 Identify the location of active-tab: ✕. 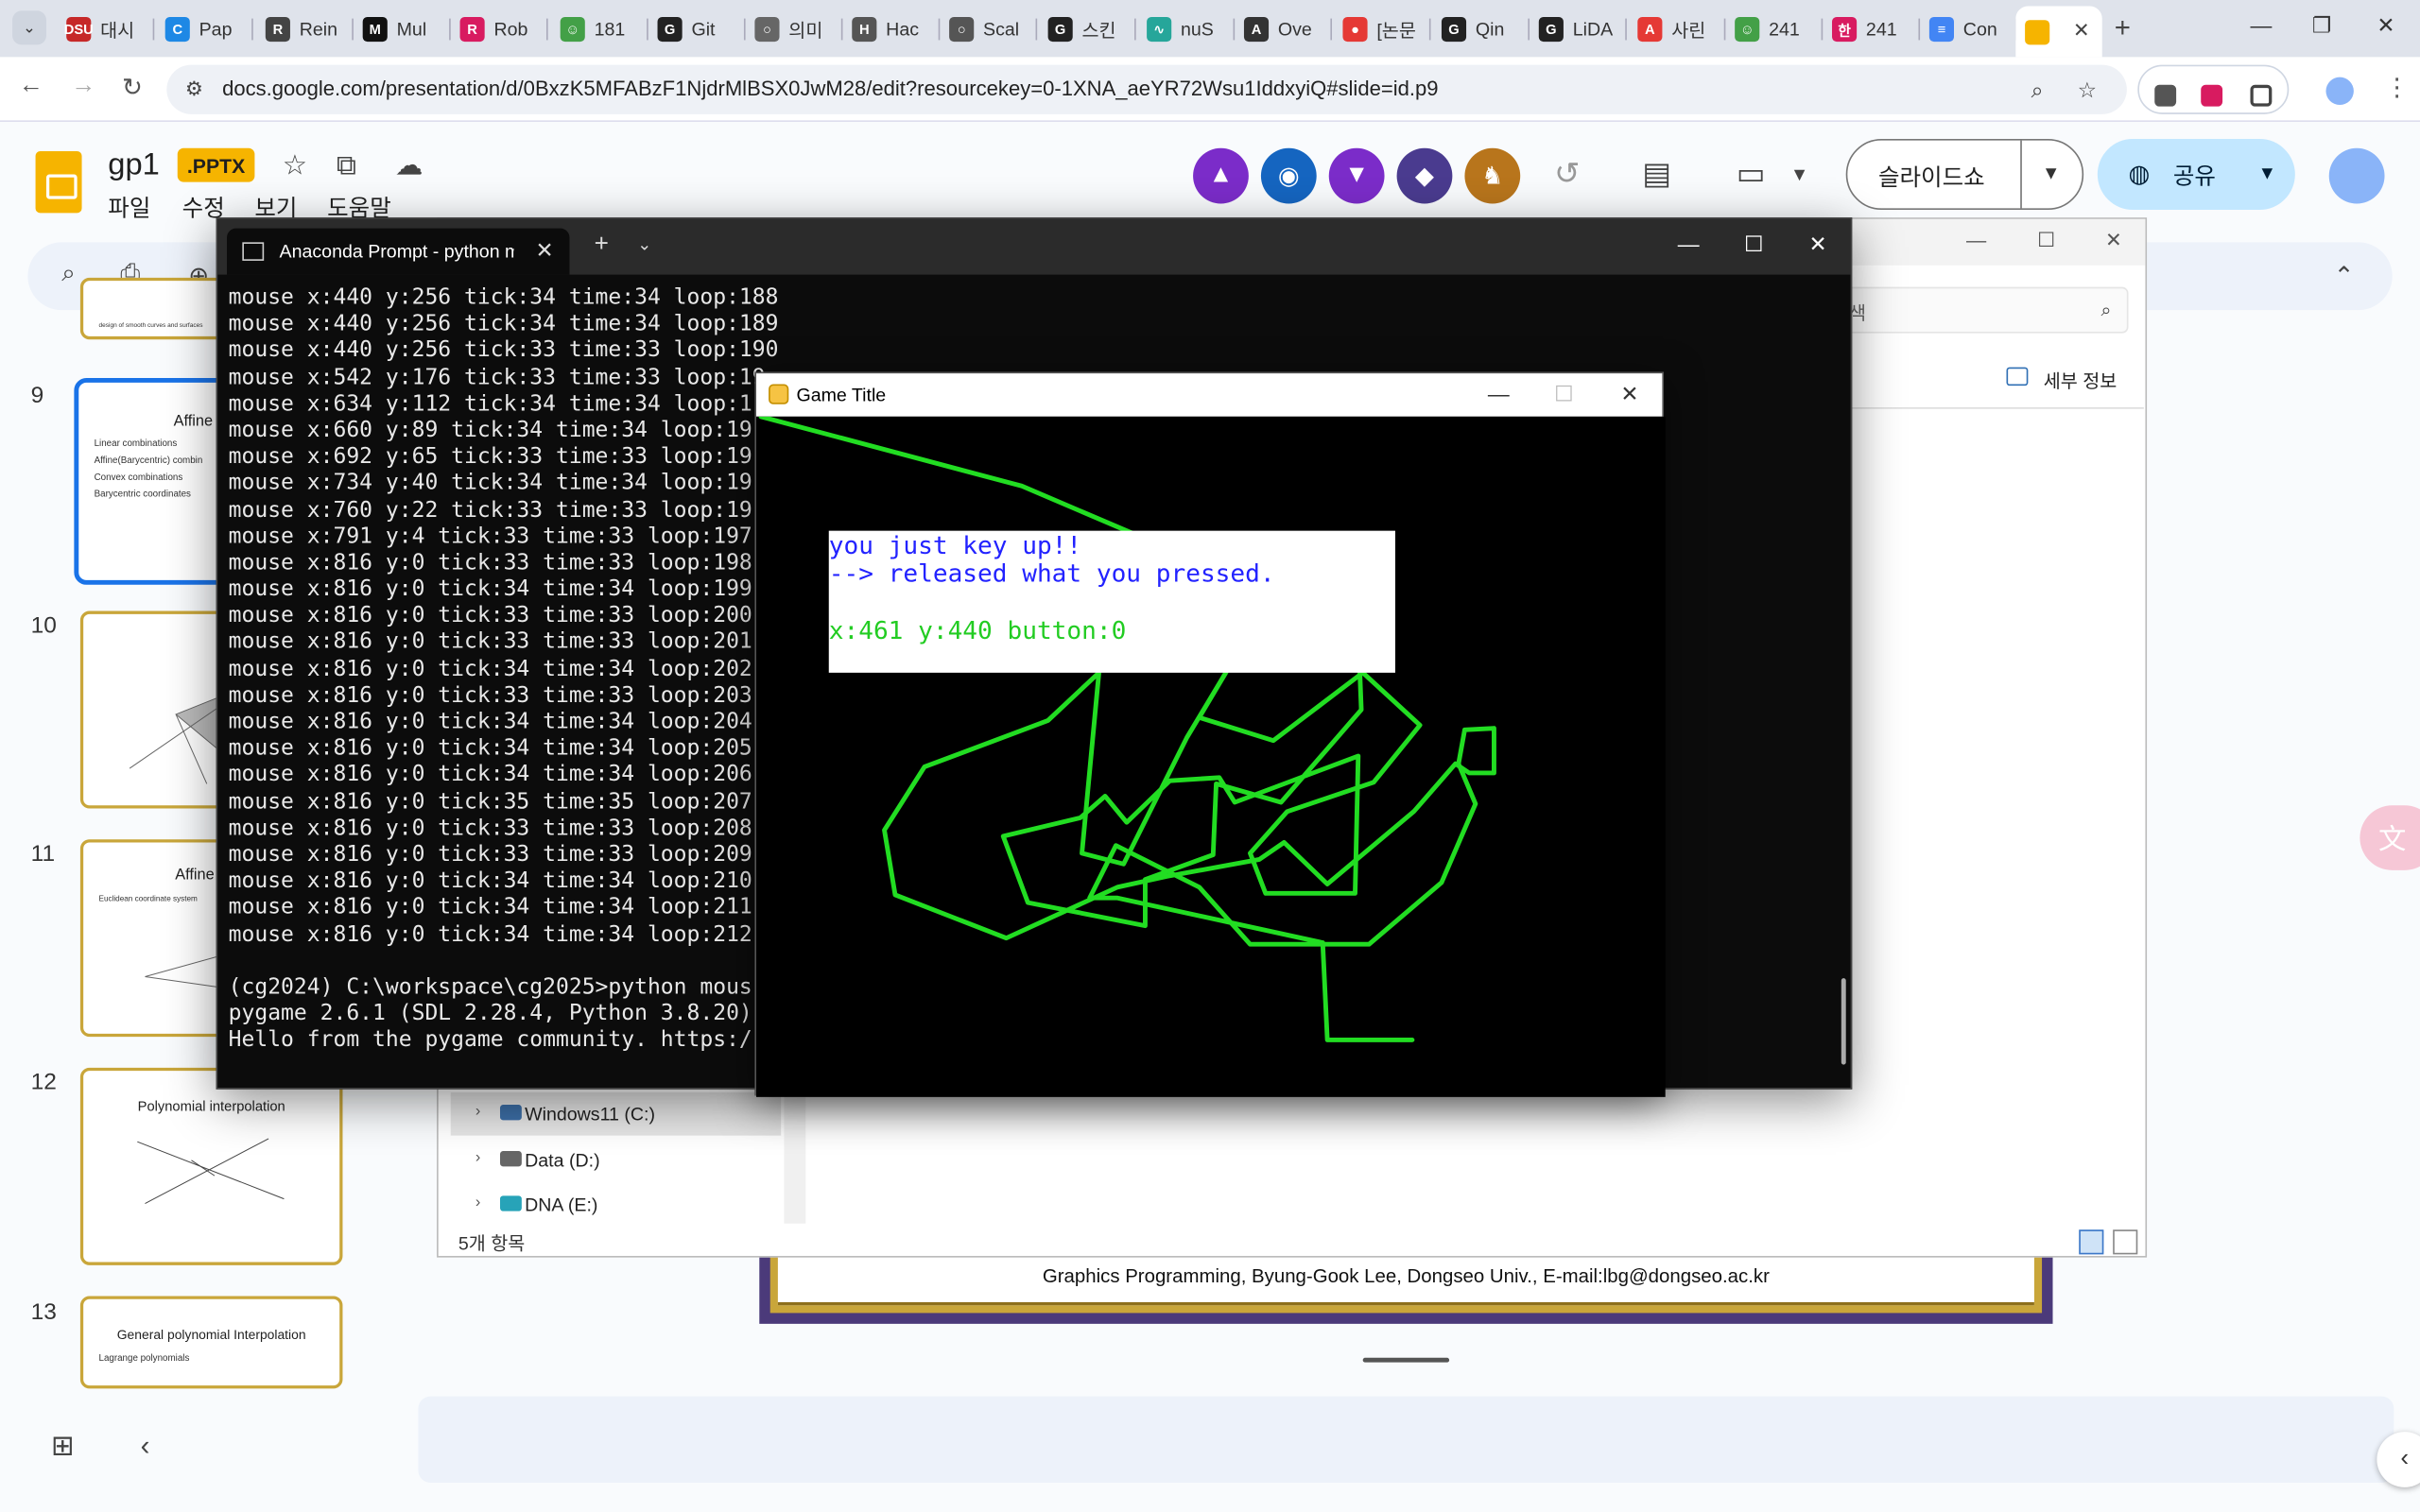
(2058, 32).